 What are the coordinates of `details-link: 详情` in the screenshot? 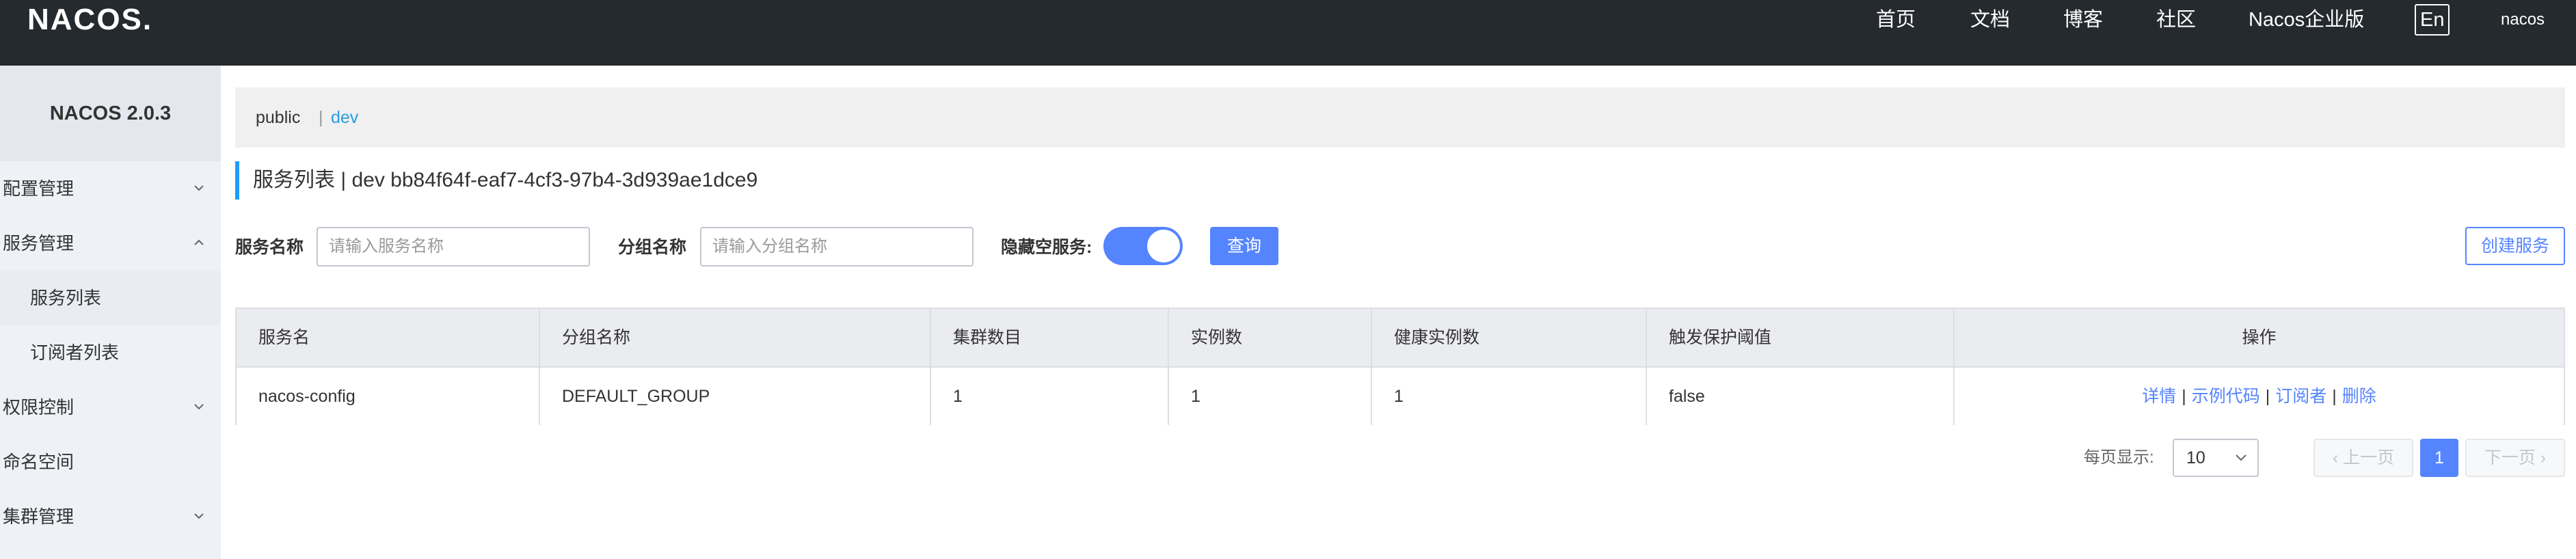 It's located at (2159, 397).